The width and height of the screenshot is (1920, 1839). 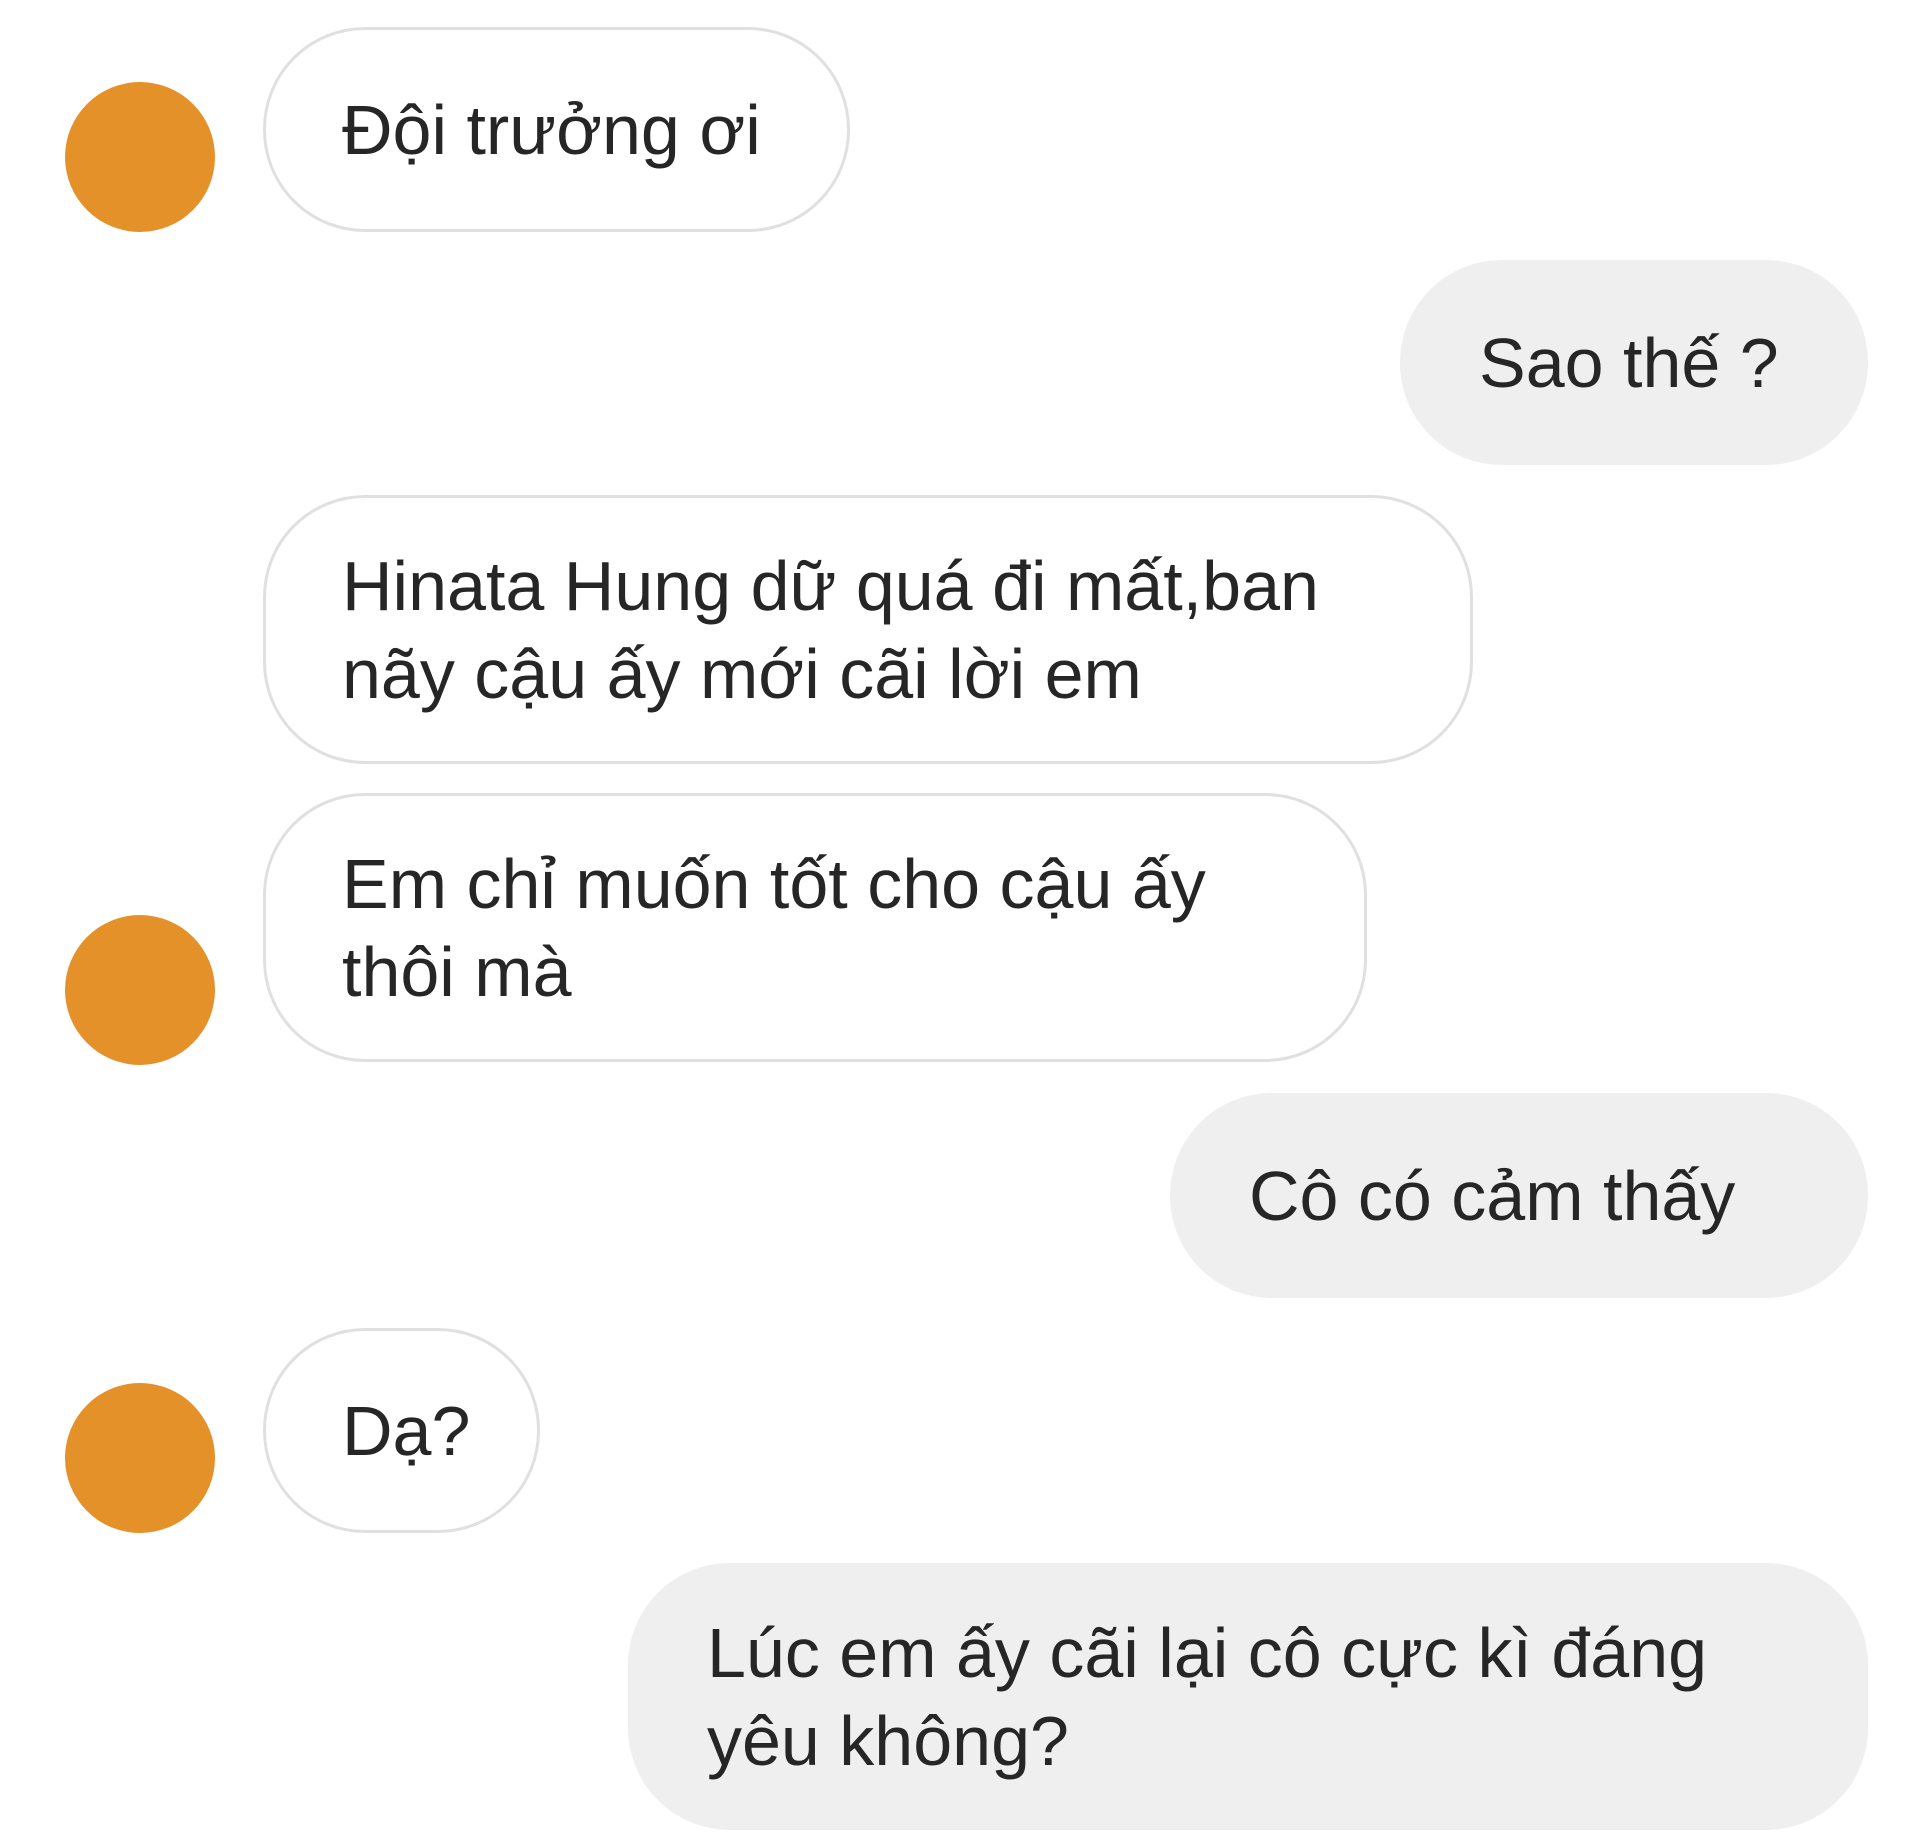 What do you see at coordinates (1629, 362) in the screenshot?
I see `message-text: Sao thế ?` at bounding box center [1629, 362].